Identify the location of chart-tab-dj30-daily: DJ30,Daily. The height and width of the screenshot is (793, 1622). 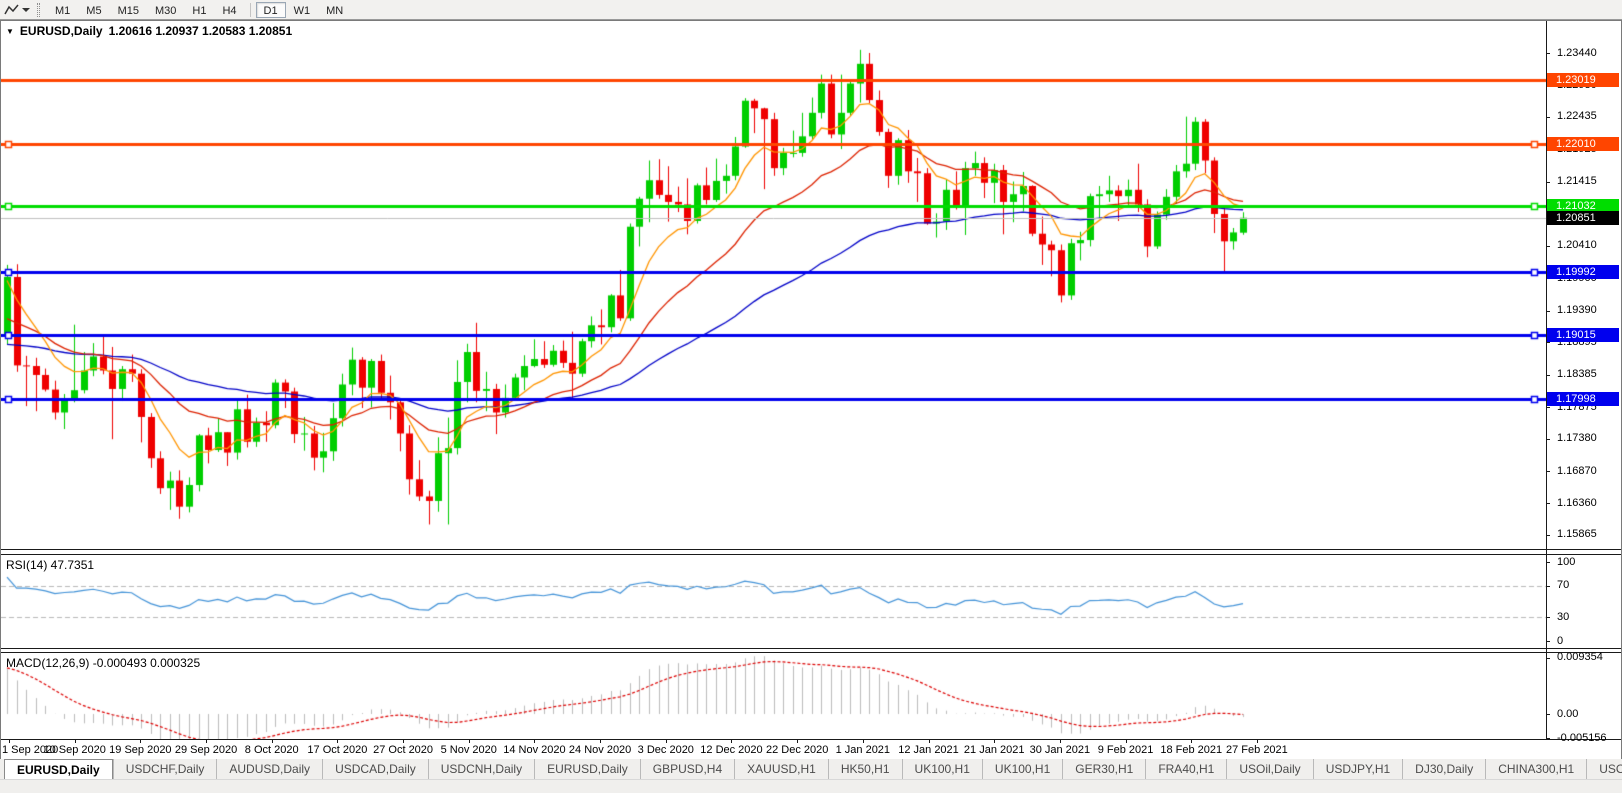
(1443, 769).